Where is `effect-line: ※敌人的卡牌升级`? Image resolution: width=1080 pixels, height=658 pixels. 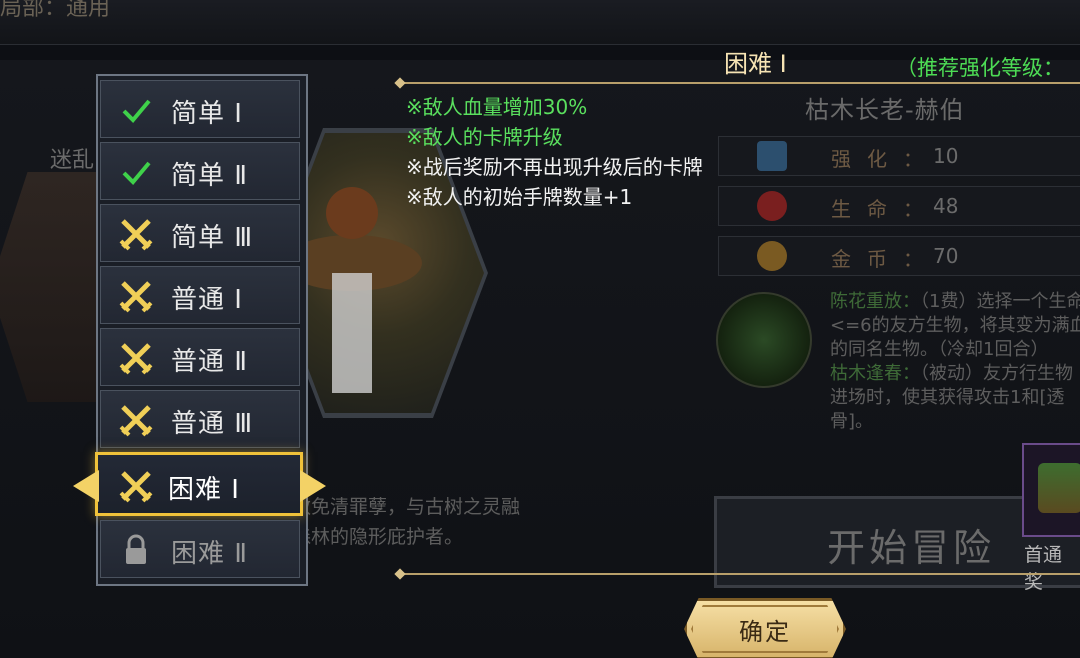 effect-line: ※敌人的卡牌升级 is located at coordinates (484, 137).